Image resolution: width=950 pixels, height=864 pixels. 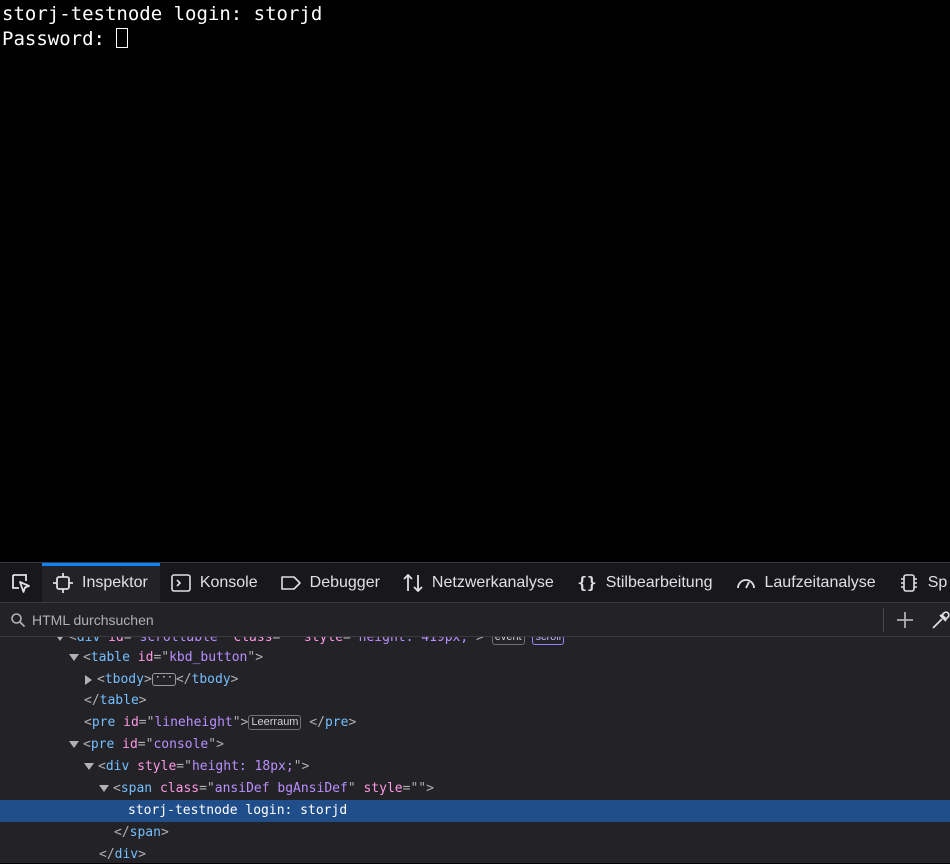 What do you see at coordinates (475, 767) in the screenshot?
I see `tree-row-div: <div style="height: 18px;">` at bounding box center [475, 767].